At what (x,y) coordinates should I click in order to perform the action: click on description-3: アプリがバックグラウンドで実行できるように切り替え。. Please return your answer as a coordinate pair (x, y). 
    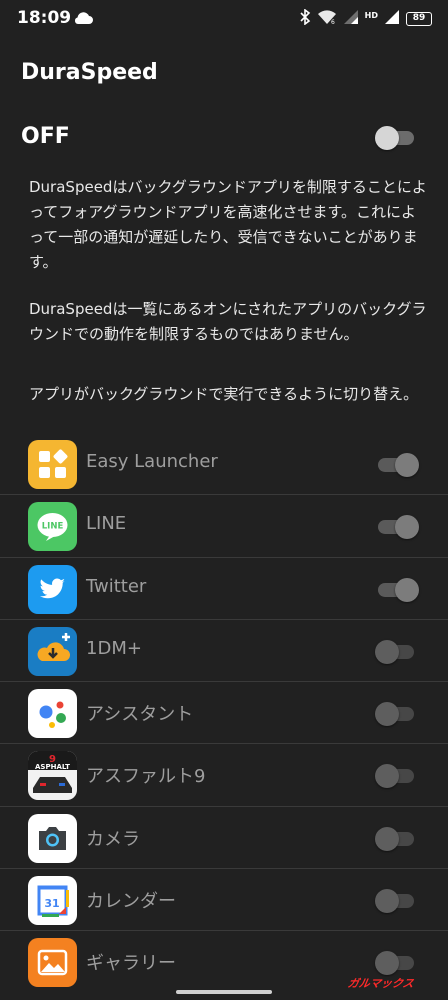
    Looking at the image, I should click on (224, 394).